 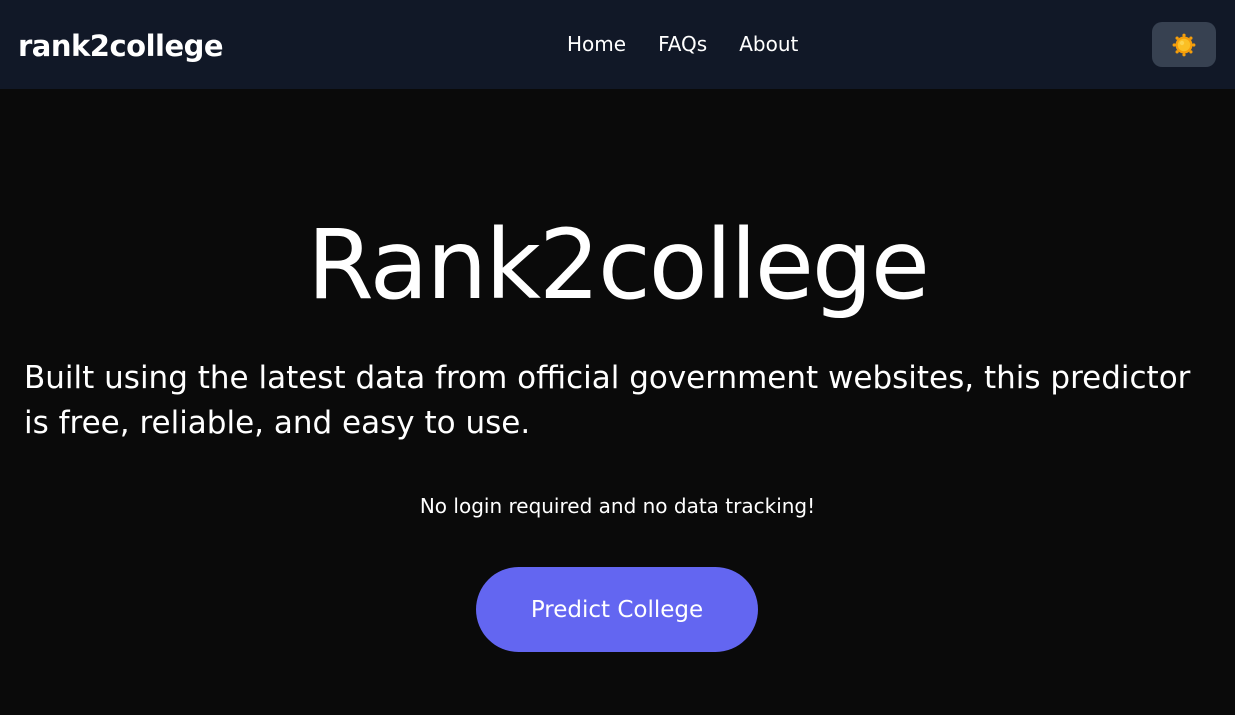 I want to click on theme-toggle-button, so click(x=1184, y=44).